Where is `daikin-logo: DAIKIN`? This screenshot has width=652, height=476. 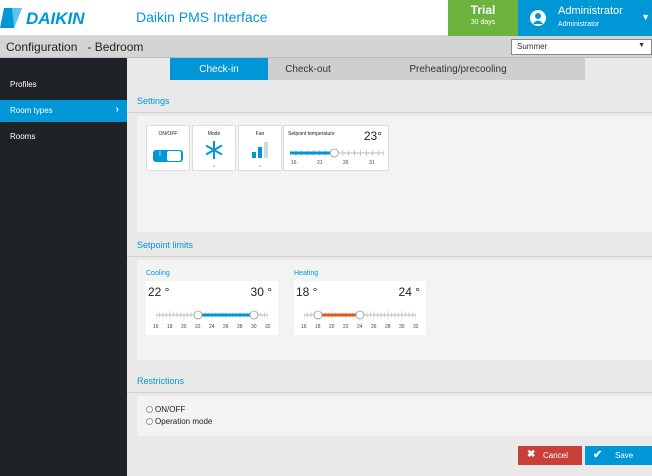
daikin-logo: DAIKIN is located at coordinates (64, 18).